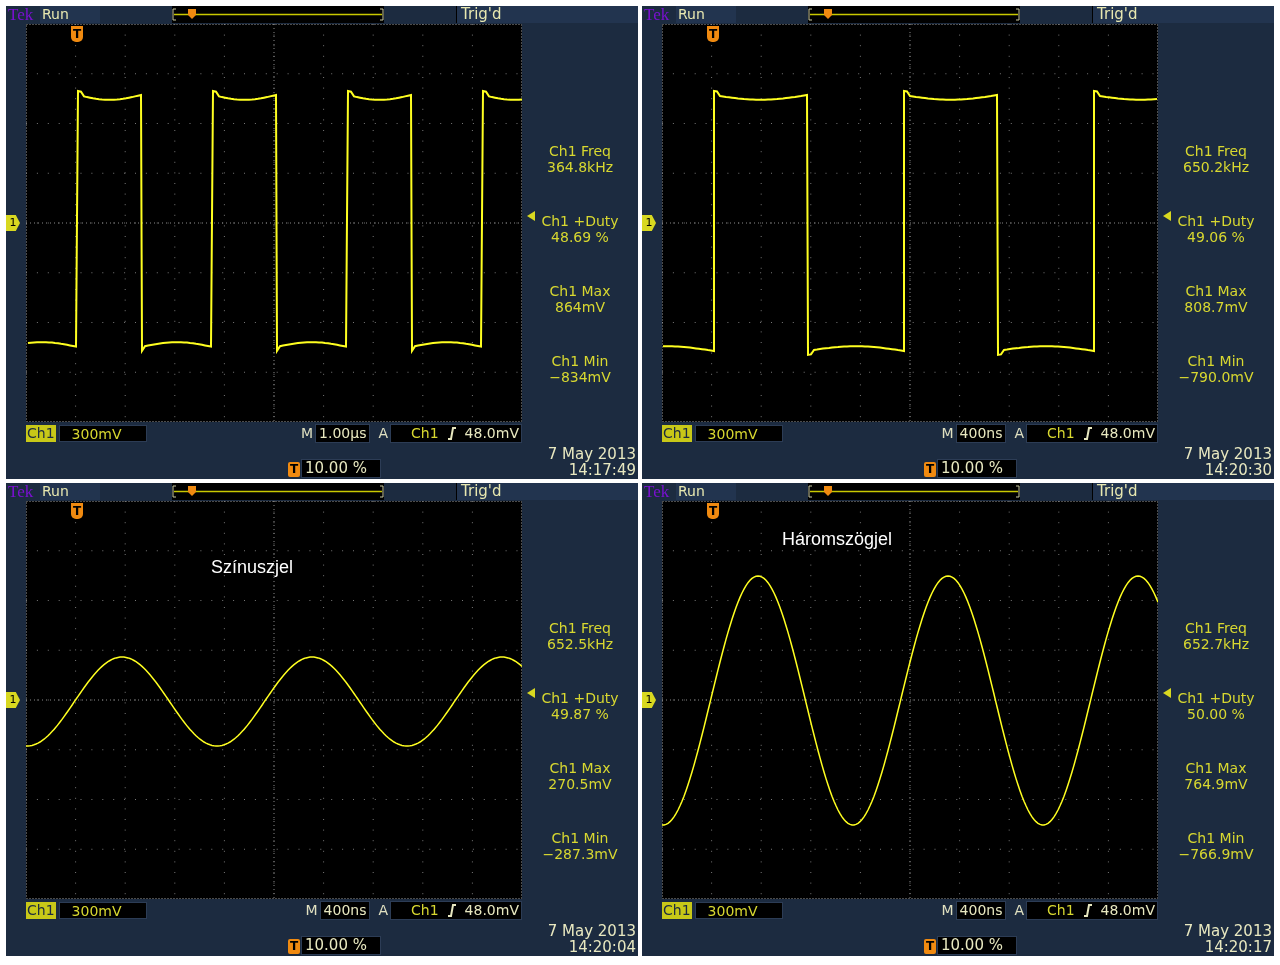  Describe the element at coordinates (1216, 714) in the screenshot. I see `measurement-value: 50.00 %` at that location.